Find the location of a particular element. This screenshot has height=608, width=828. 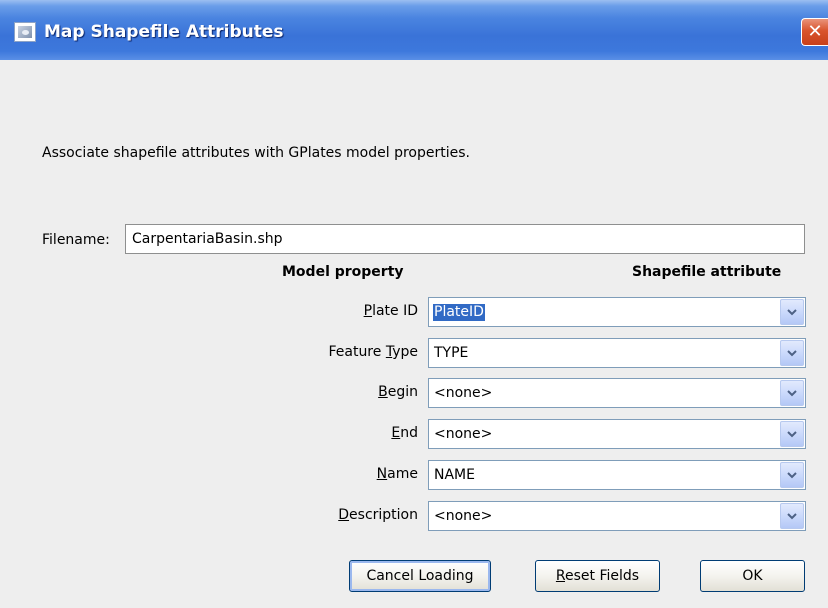

description-value: <none> is located at coordinates (463, 516).